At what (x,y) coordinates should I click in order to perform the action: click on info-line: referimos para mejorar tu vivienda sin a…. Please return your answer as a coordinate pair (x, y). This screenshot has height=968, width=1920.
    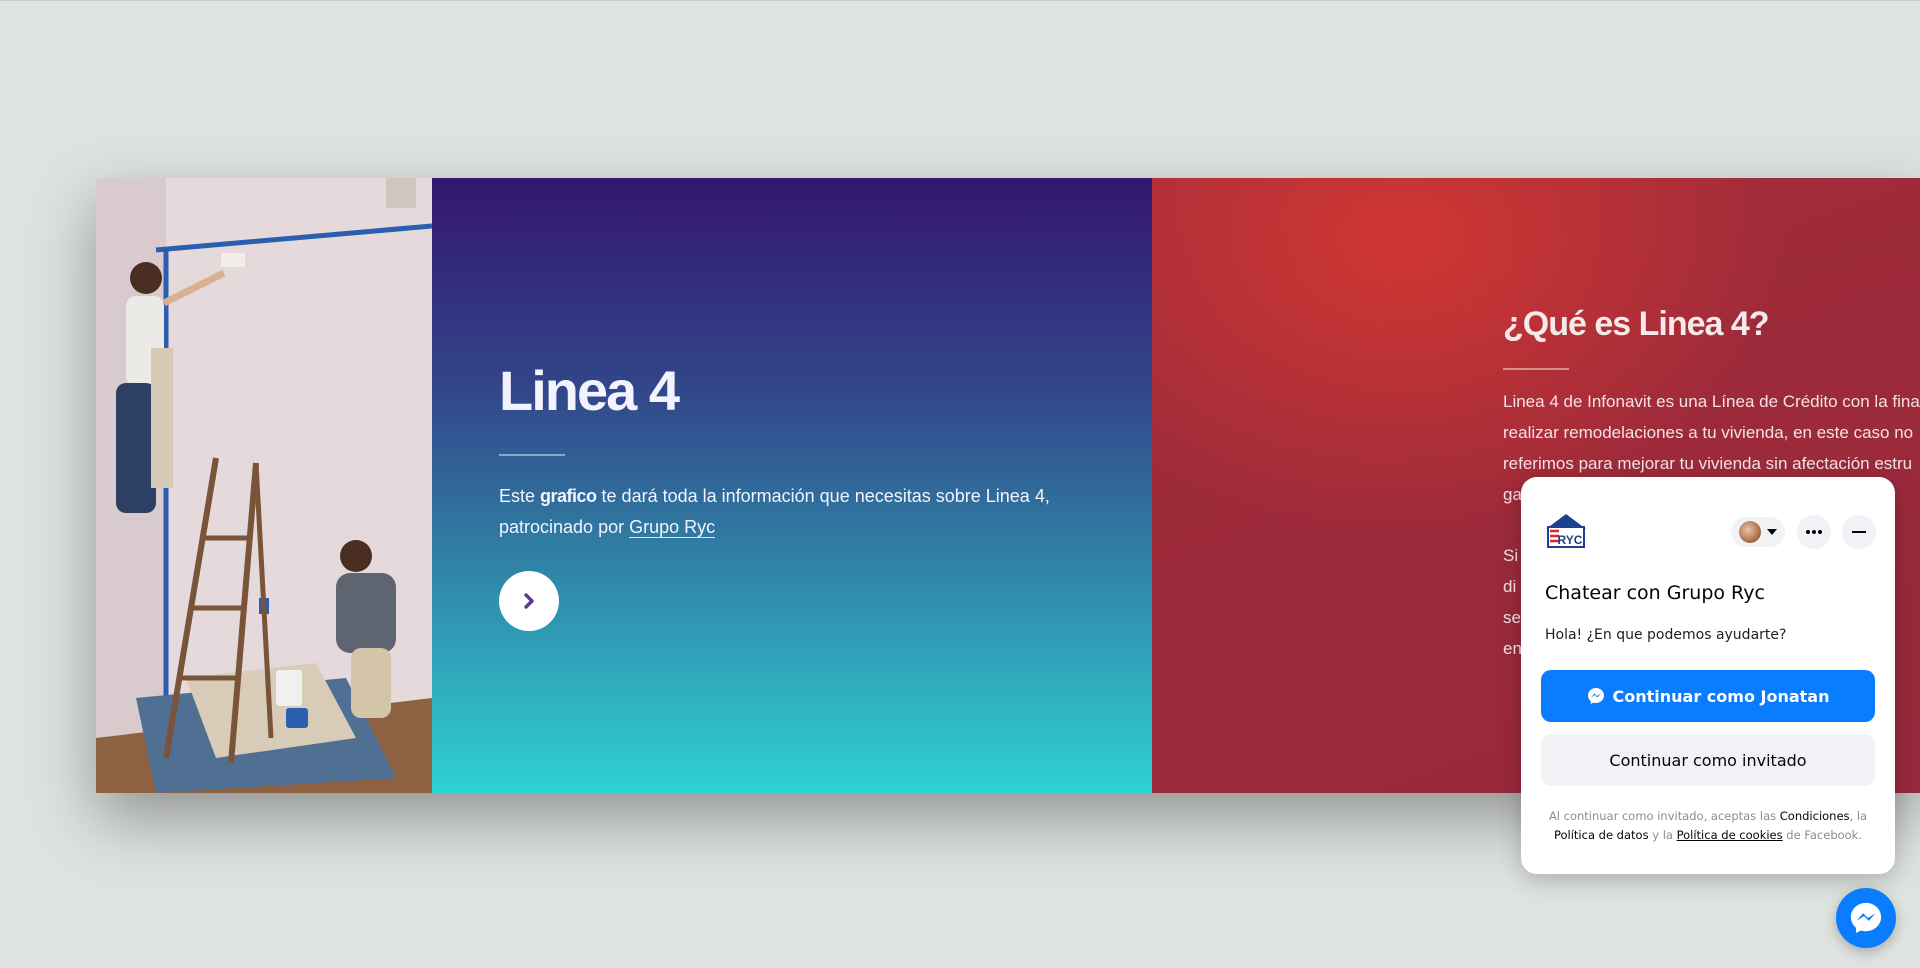
    Looking at the image, I should click on (1708, 463).